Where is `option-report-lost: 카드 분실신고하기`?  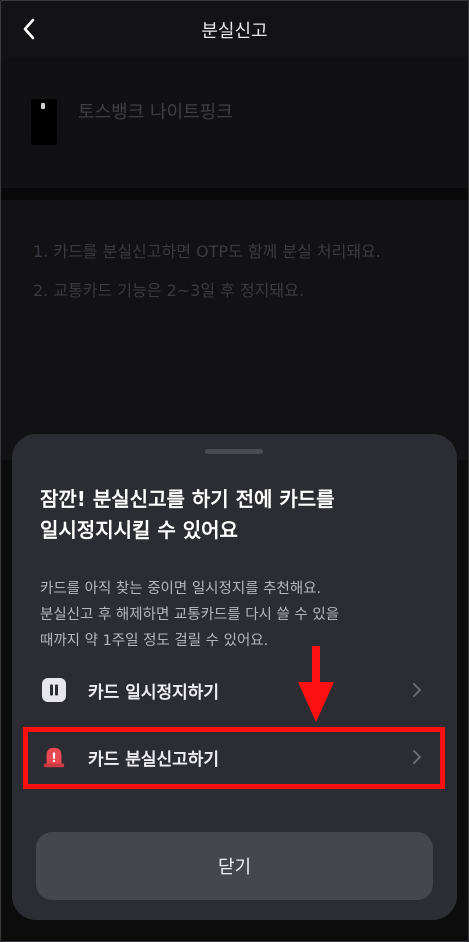 option-report-lost: 카드 분실신고하기 is located at coordinates (234, 757).